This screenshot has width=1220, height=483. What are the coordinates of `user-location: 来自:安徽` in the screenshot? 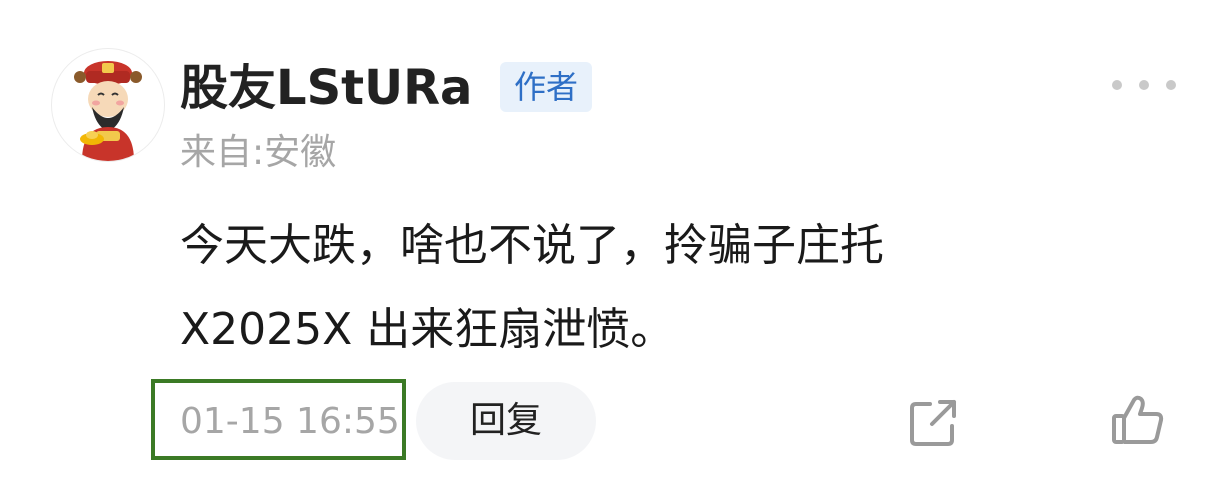 It's located at (258, 152).